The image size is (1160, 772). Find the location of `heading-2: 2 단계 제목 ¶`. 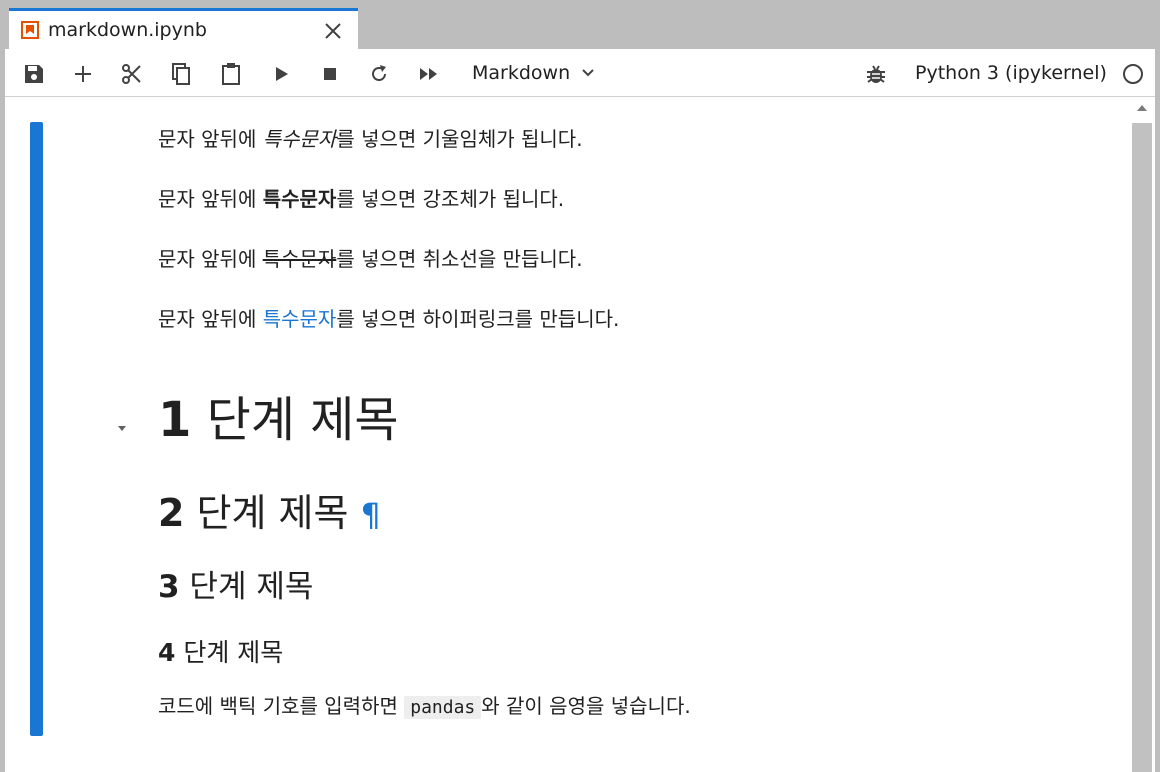

heading-2: 2 단계 제목 ¶ is located at coordinates (269, 514).